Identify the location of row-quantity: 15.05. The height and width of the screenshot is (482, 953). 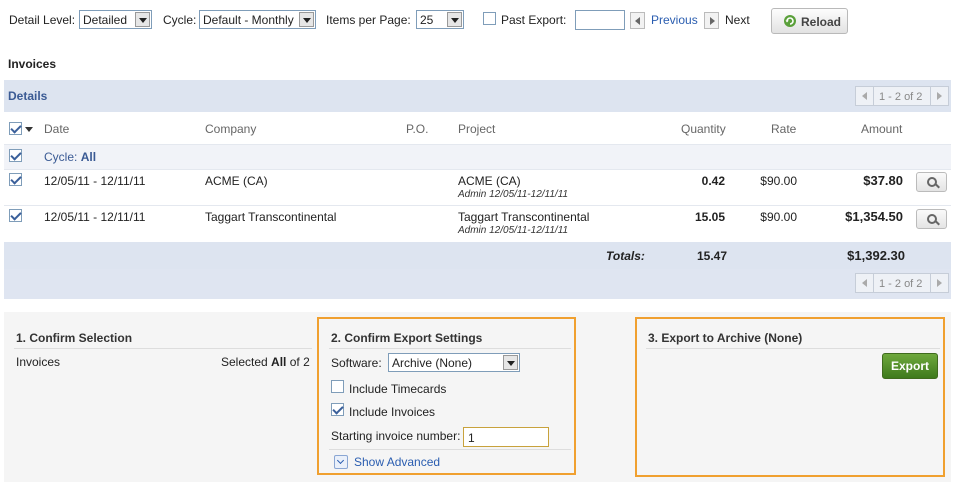
(709, 217).